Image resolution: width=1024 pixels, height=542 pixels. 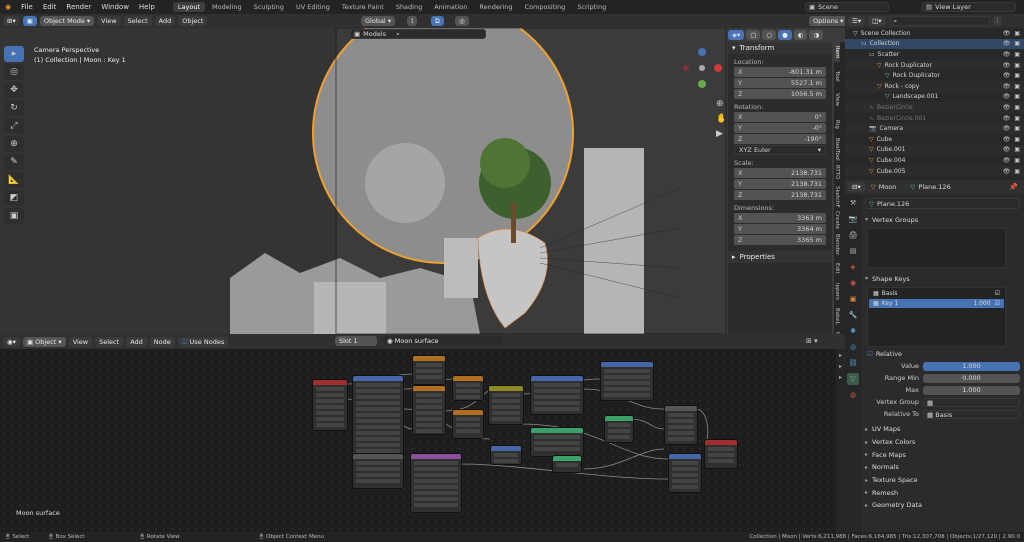 What do you see at coordinates (877, 21) in the screenshot?
I see `display-mode-icon: ◫▾` at bounding box center [877, 21].